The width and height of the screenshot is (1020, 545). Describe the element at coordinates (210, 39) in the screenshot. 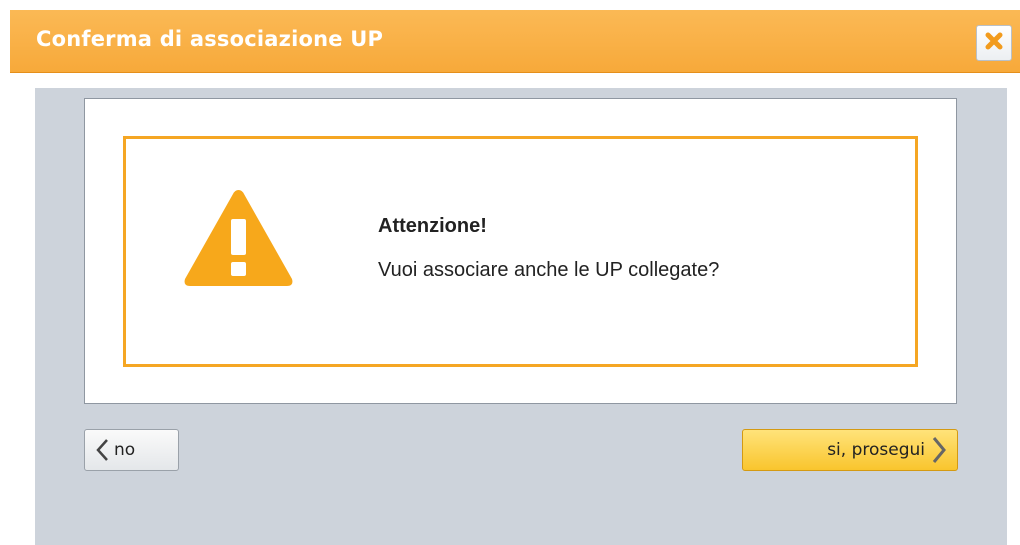

I see `dialog-title: Conferma di associazione UP` at that location.